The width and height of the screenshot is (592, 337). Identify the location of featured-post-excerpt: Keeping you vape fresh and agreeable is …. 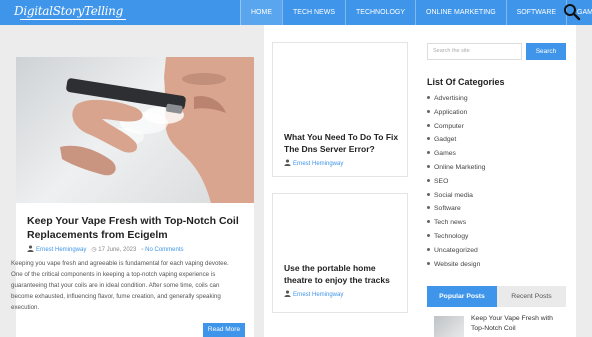
(120, 285).